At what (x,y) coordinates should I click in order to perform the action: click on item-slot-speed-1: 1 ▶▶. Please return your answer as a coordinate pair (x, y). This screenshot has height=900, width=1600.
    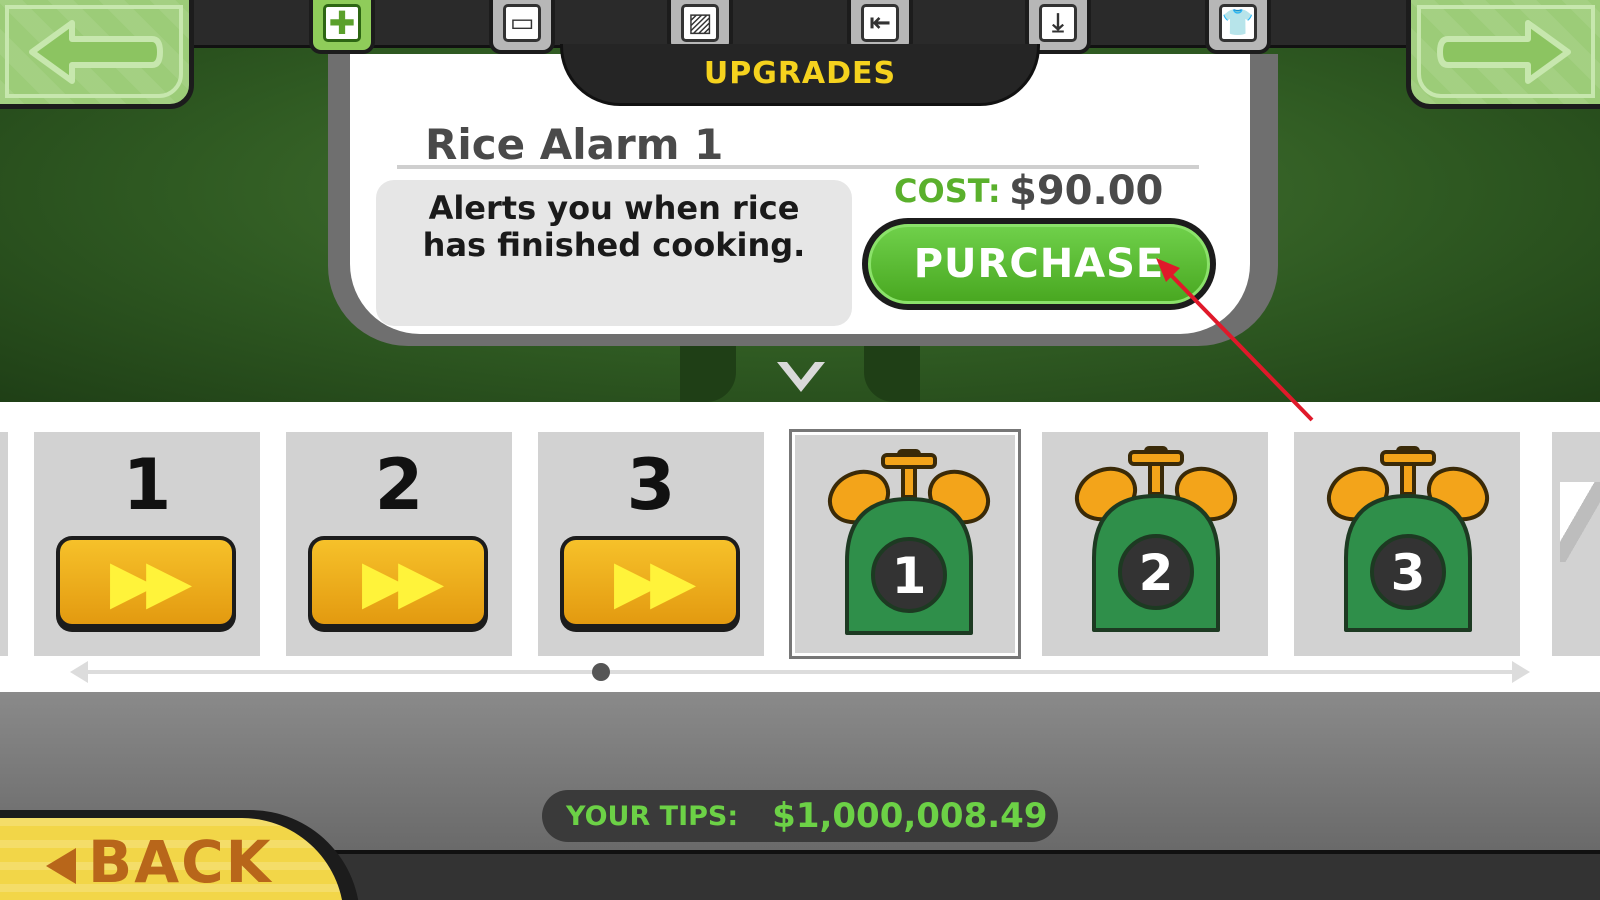
    Looking at the image, I should click on (147, 544).